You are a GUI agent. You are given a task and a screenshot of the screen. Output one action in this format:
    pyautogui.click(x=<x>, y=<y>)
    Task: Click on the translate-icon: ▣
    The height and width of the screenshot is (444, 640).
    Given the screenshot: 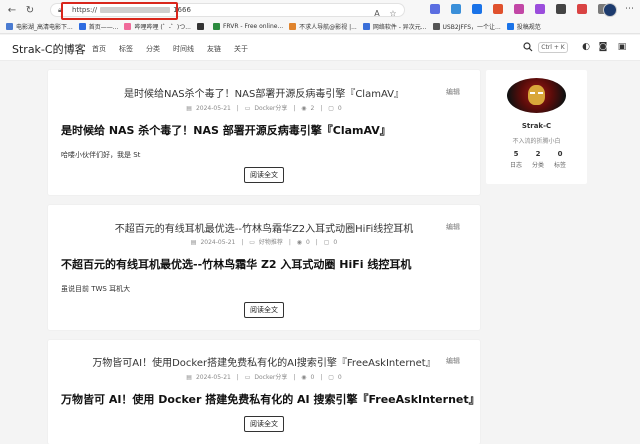 What is the action you would take?
    pyautogui.click(x=622, y=47)
    